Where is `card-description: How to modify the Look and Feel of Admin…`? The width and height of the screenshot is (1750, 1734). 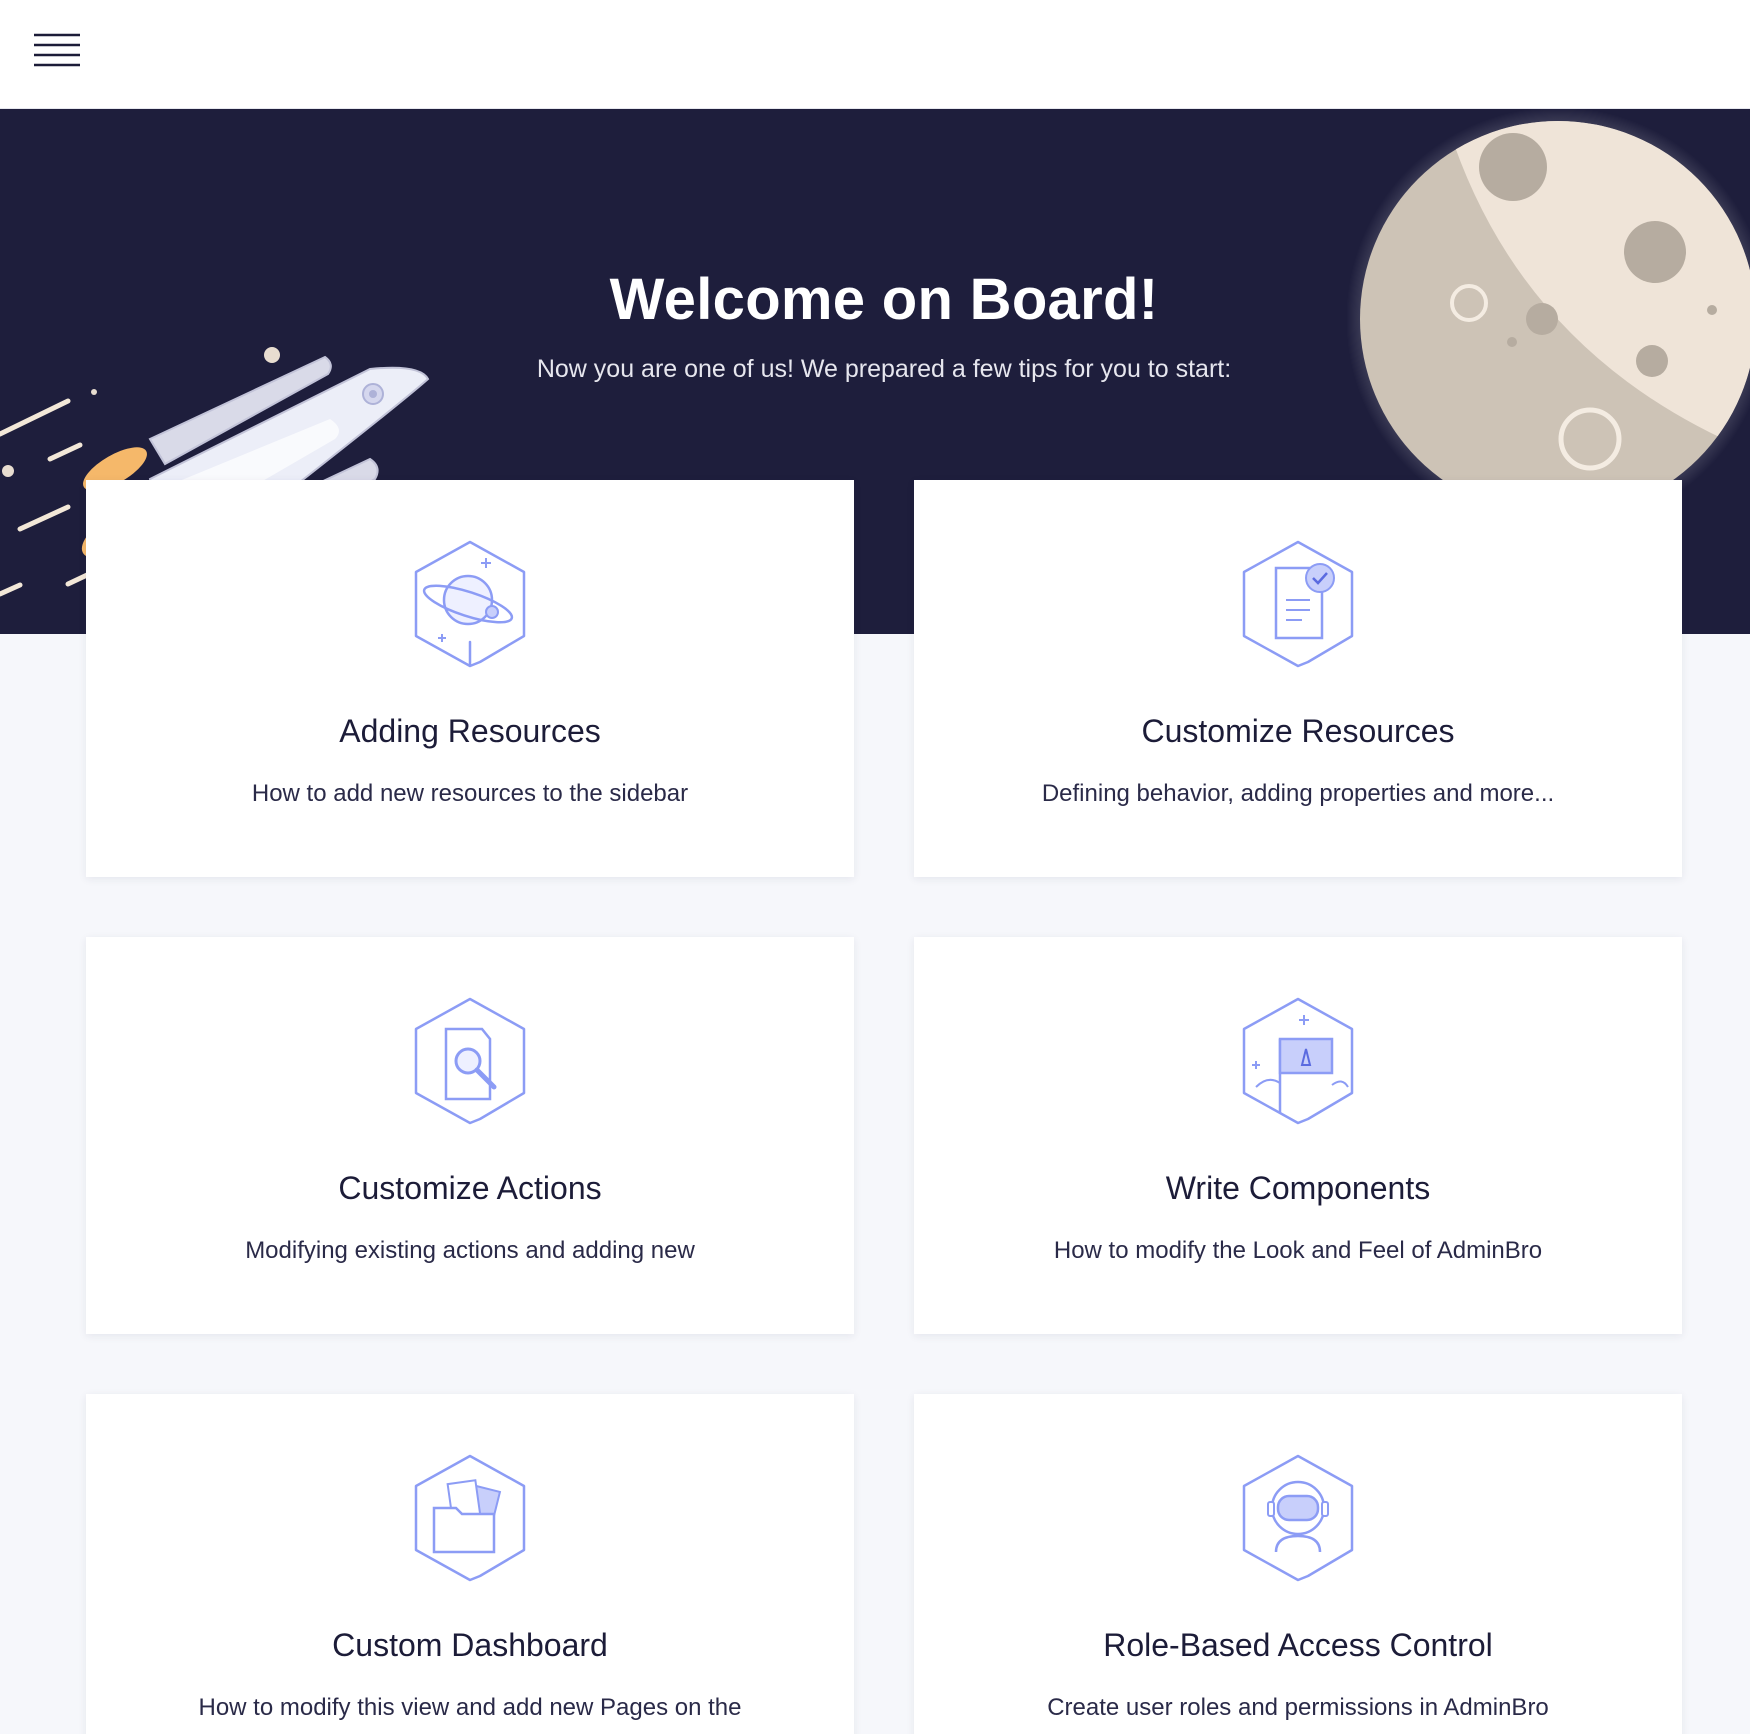
card-description: How to modify the Look and Feel of Admin… is located at coordinates (1298, 1250).